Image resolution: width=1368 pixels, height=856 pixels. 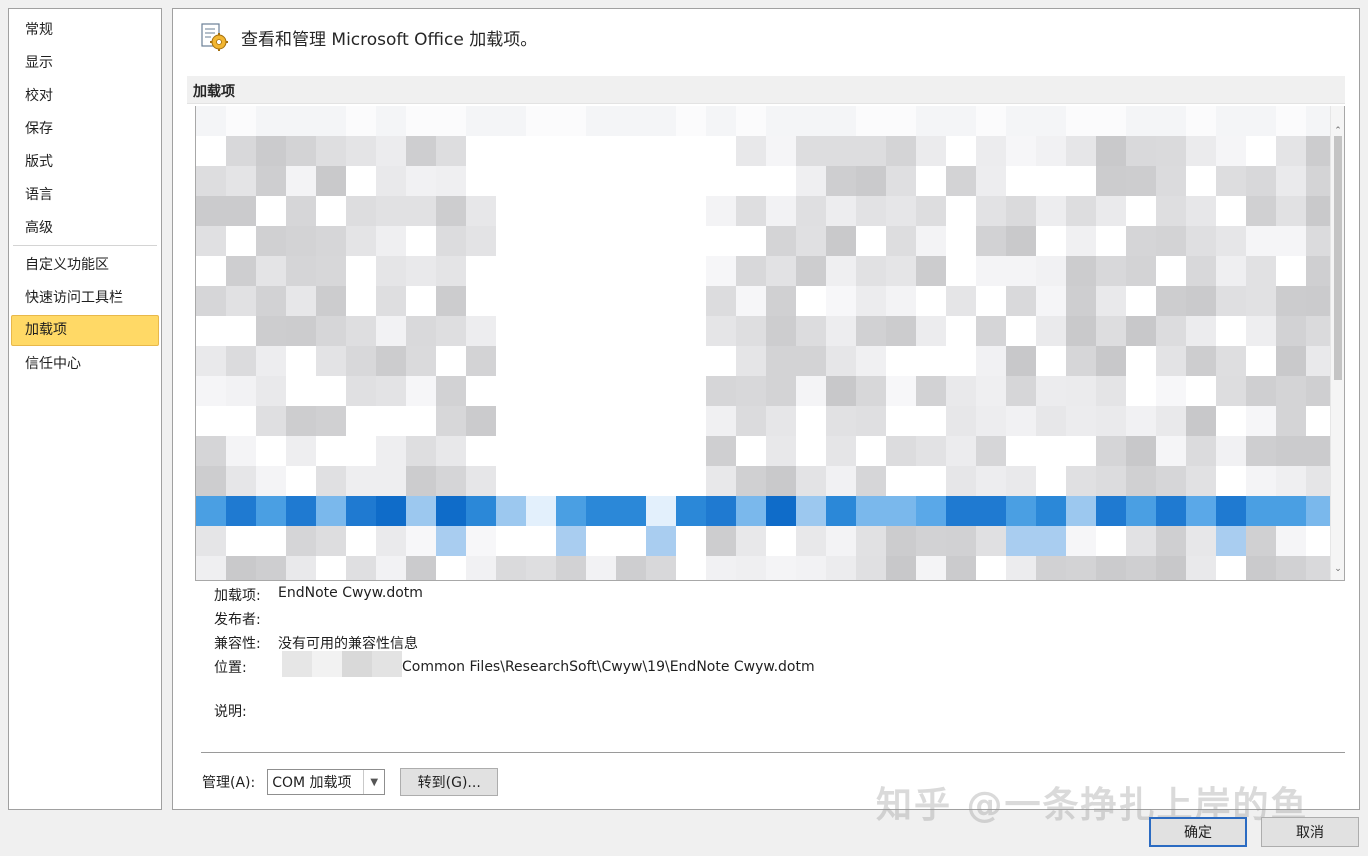 I want to click on manage-select: COM 加载项 ▼, so click(x=326, y=782).